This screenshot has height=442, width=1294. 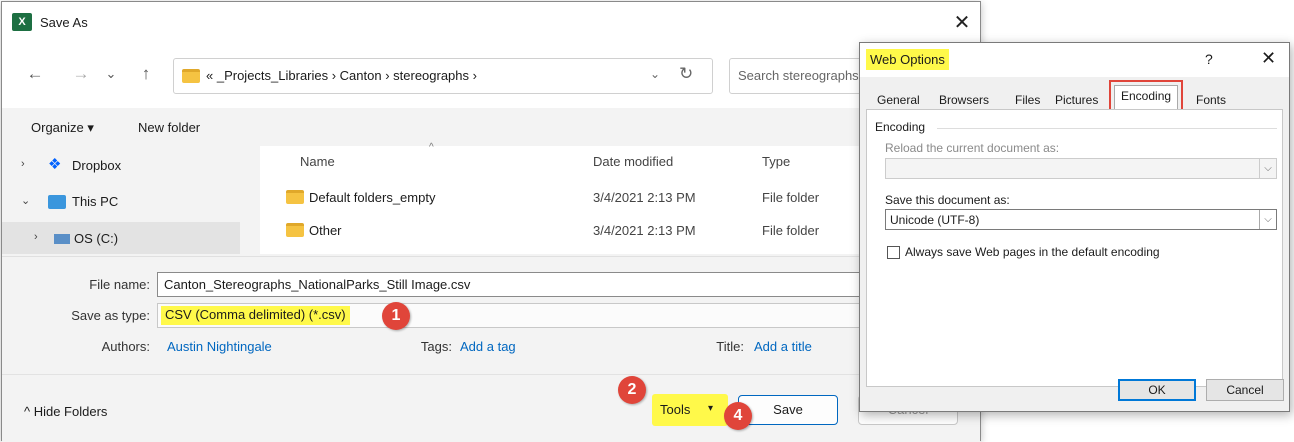 I want to click on save-as-label: Save this document as:, so click(x=947, y=200).